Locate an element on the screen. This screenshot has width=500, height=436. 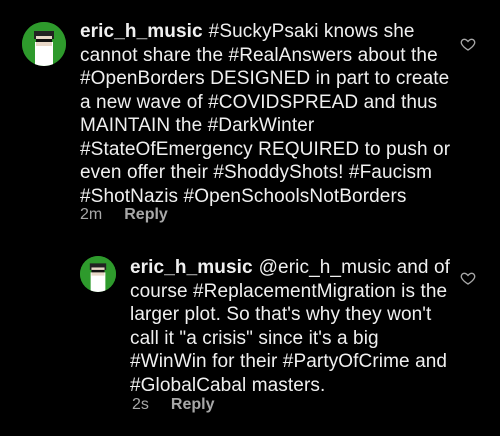
timestamp: 2m is located at coordinates (91, 214).